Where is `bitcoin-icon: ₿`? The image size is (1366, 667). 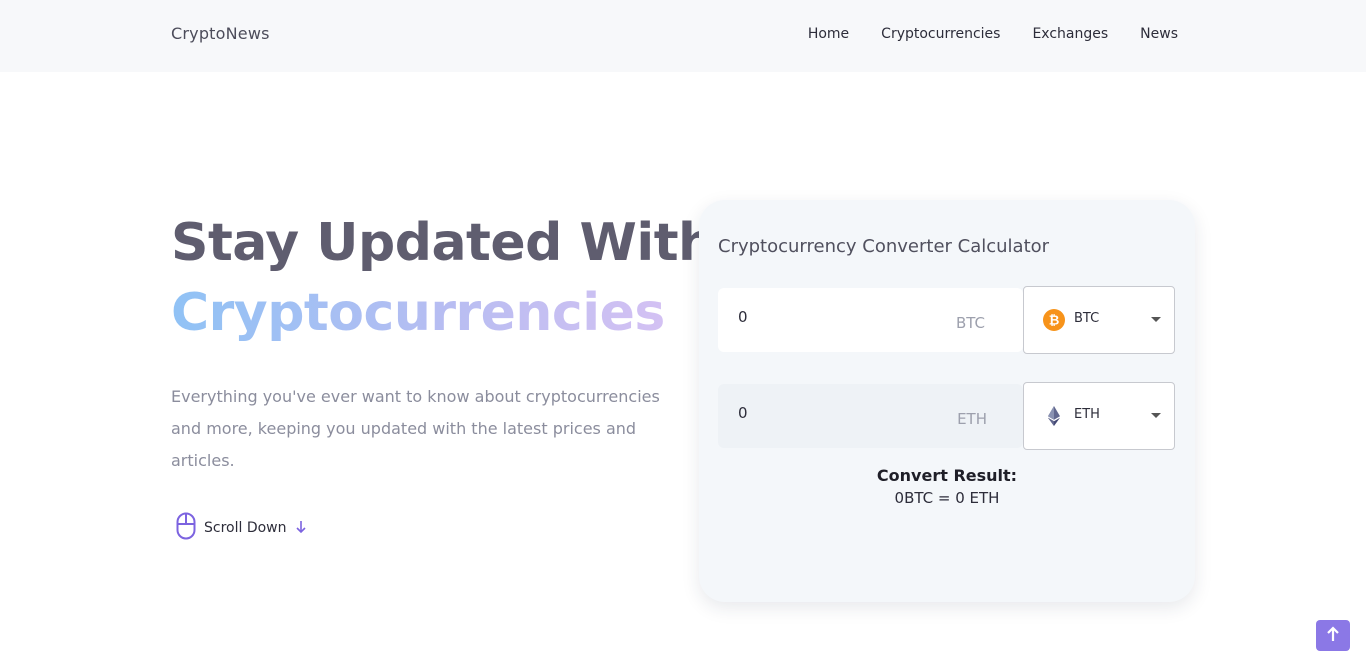
bitcoin-icon: ₿ is located at coordinates (1054, 320).